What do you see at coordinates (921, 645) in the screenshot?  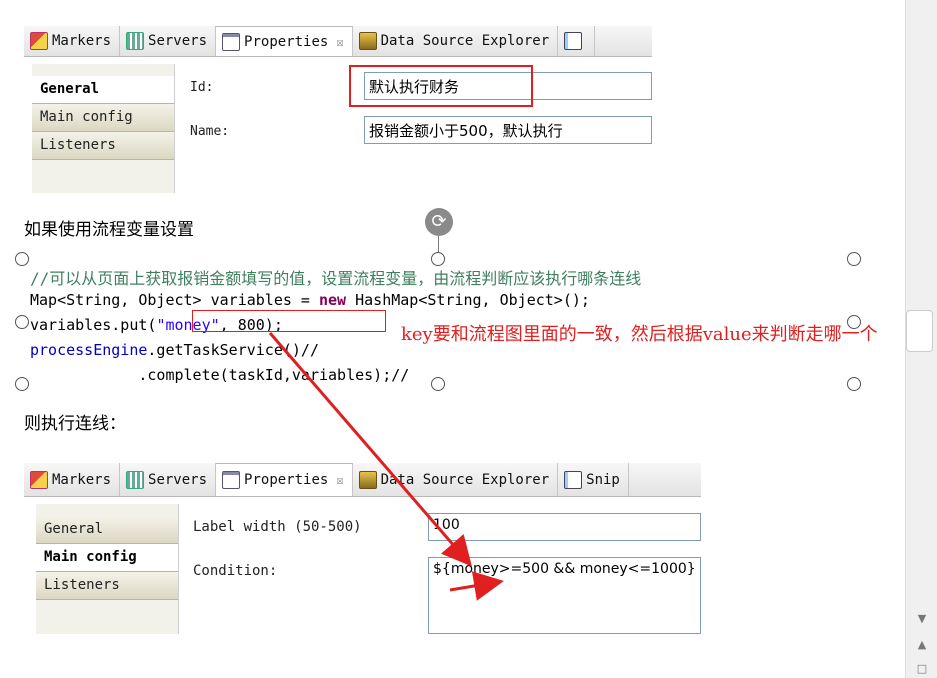 I see `scroll-up-icon: ▲` at bounding box center [921, 645].